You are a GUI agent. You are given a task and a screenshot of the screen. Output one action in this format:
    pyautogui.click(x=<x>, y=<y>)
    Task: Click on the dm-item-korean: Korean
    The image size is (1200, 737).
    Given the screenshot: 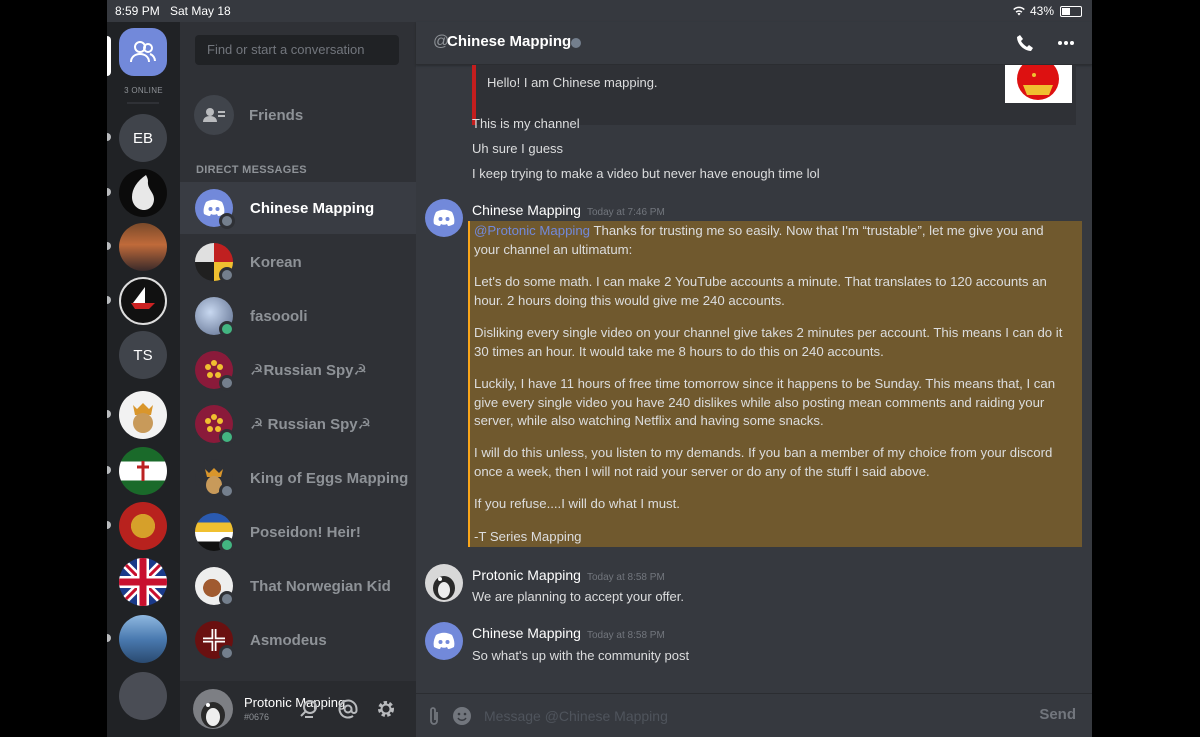 What is the action you would take?
    pyautogui.click(x=298, y=262)
    